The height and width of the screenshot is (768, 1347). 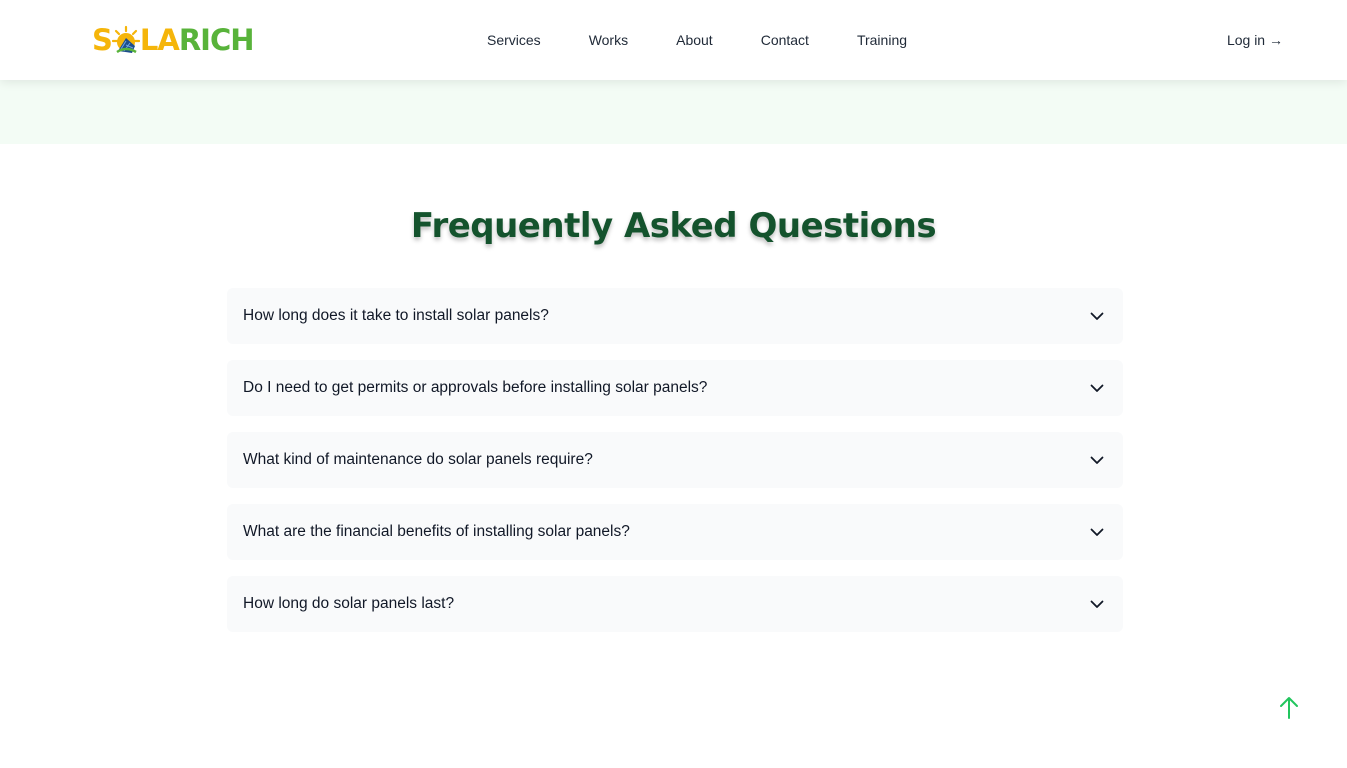 What do you see at coordinates (514, 40) in the screenshot?
I see `nav-services: Services` at bounding box center [514, 40].